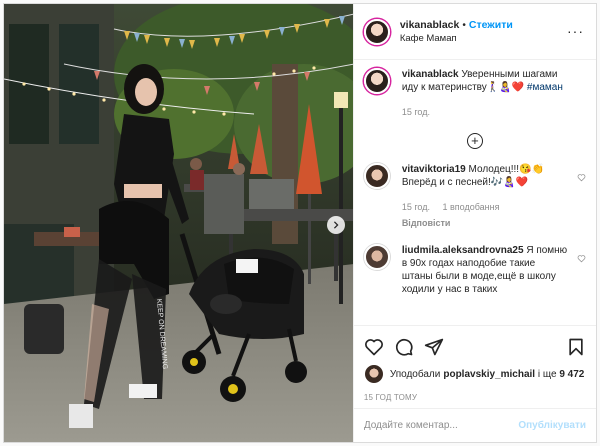 Image resolution: width=600 pixels, height=446 pixels. What do you see at coordinates (485, 215) in the screenshot?
I see `comment-meta: 15 год. 1 вподобання Відповісти` at bounding box center [485, 215].